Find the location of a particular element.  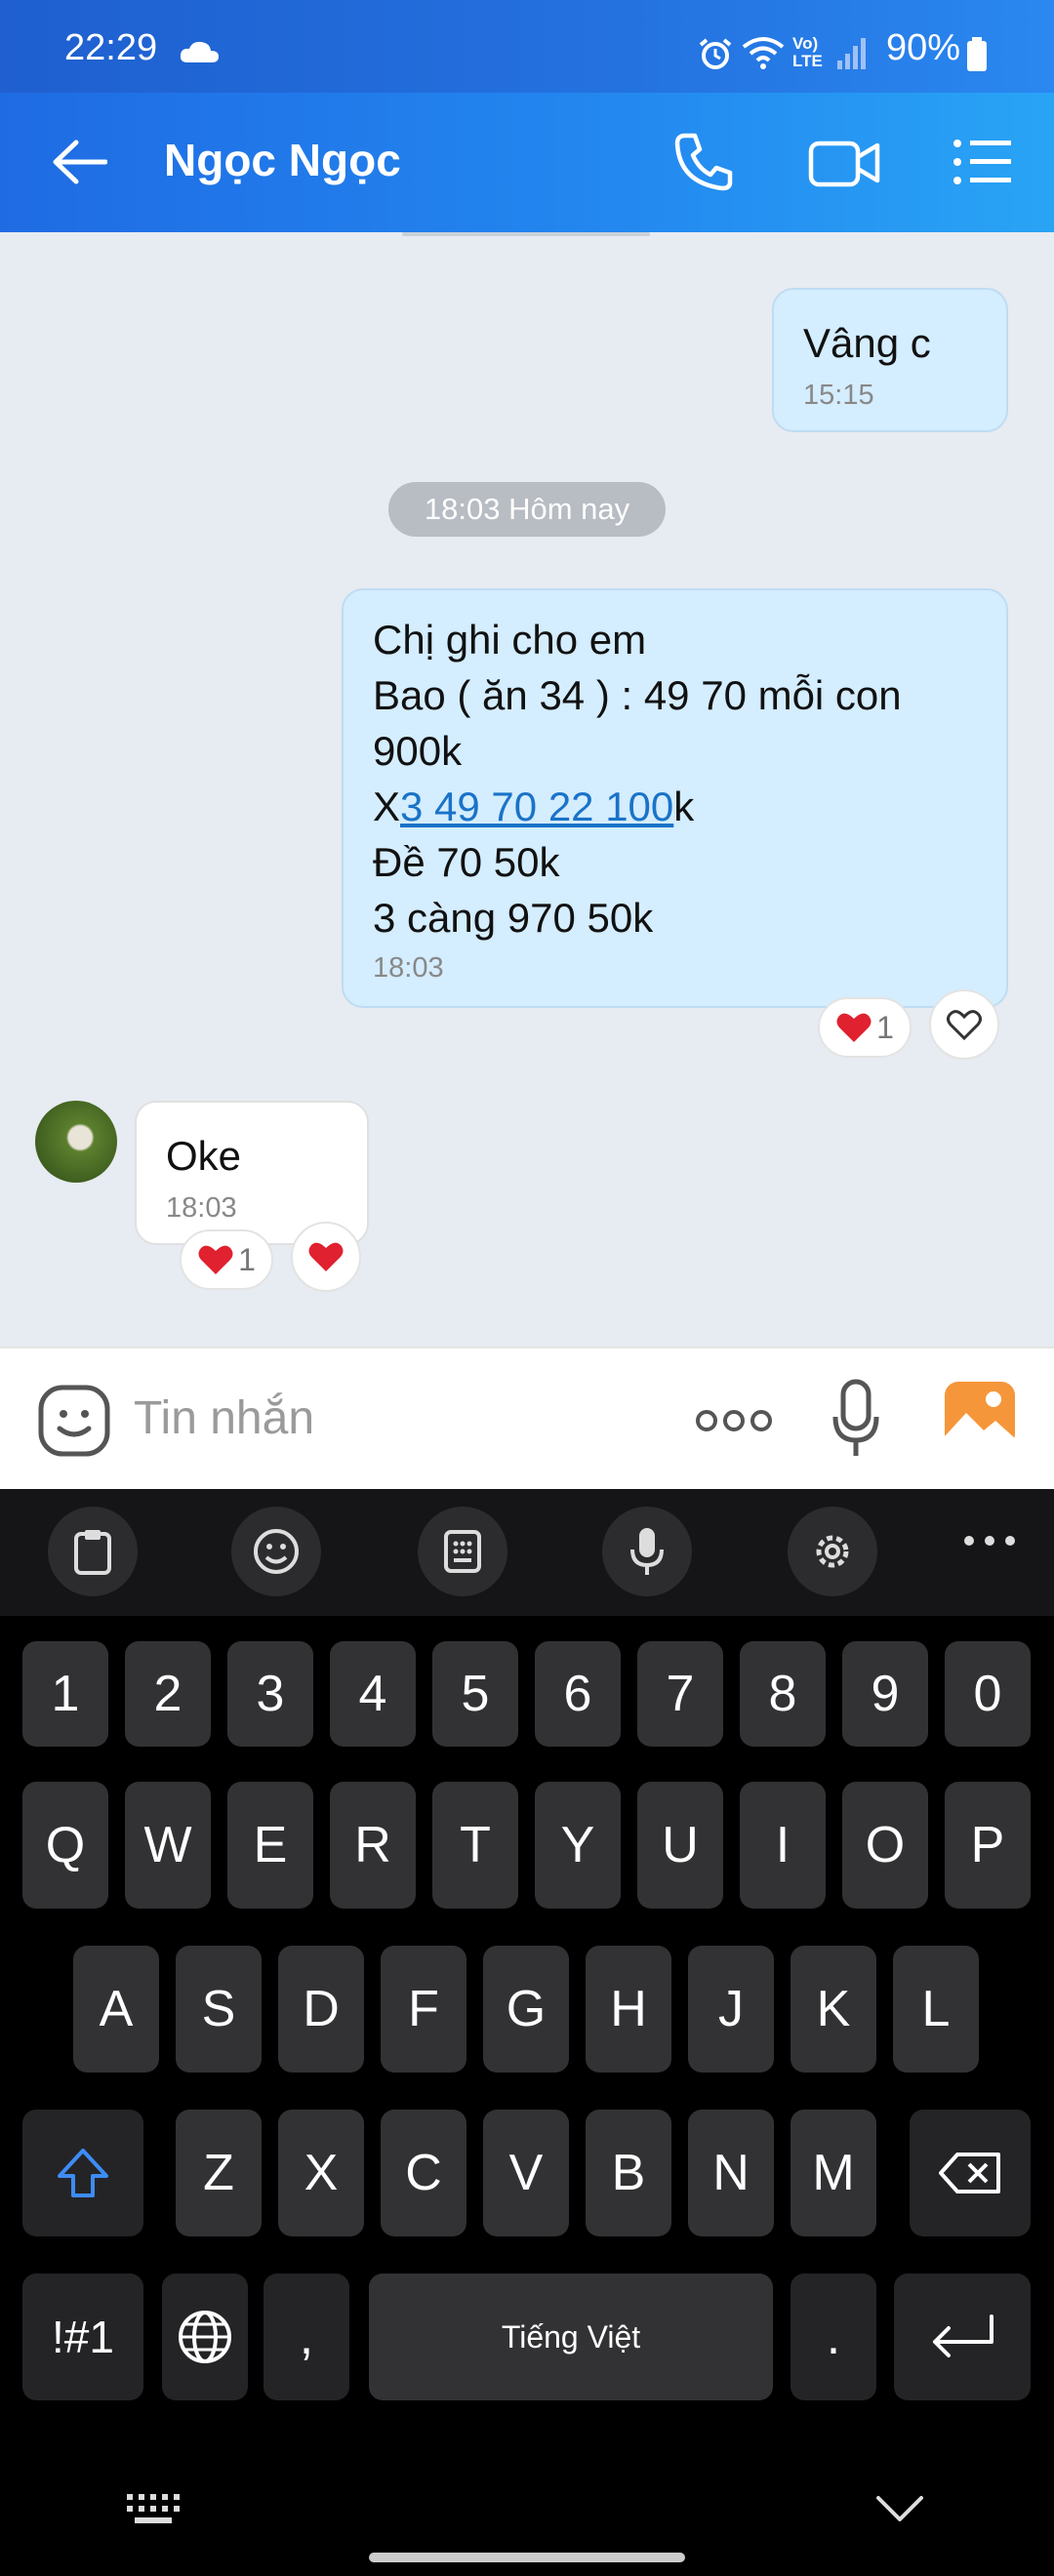

phone-number-link: 3 49 70 22 100 is located at coordinates (536, 806).